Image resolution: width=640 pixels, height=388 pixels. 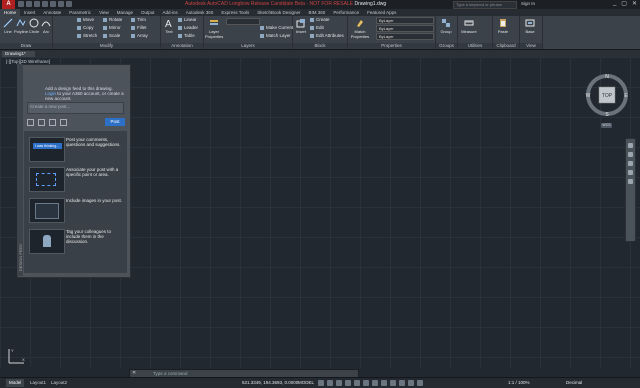 What do you see at coordinates (357, 383) in the screenshot?
I see `osnap-icon` at bounding box center [357, 383].